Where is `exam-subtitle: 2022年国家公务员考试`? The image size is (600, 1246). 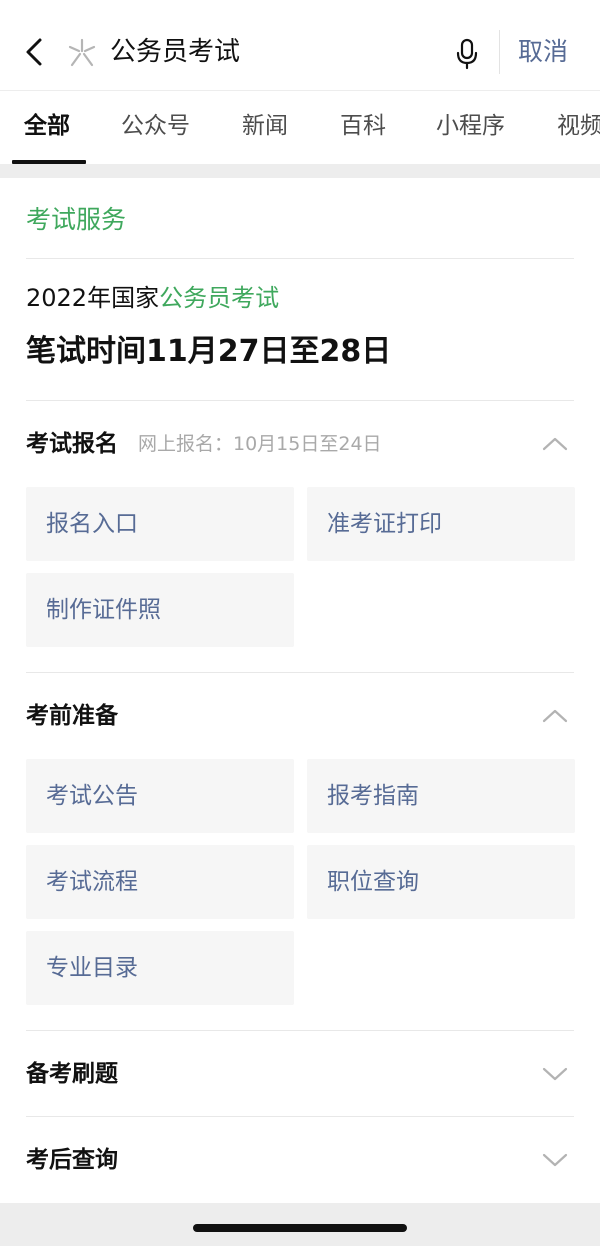 exam-subtitle: 2022年国家公务员考试 is located at coordinates (152, 298).